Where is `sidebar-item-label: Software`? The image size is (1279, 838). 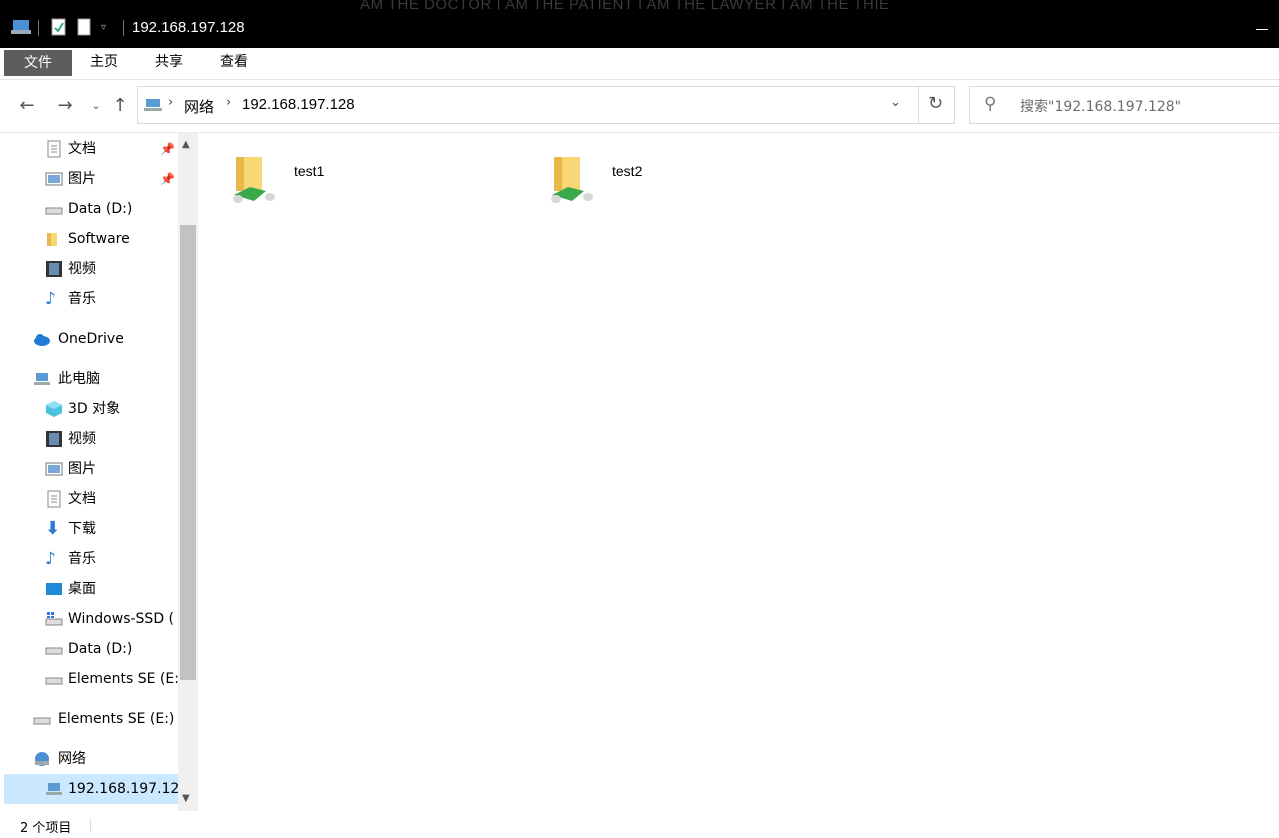
sidebar-item-label: Software is located at coordinates (99, 239).